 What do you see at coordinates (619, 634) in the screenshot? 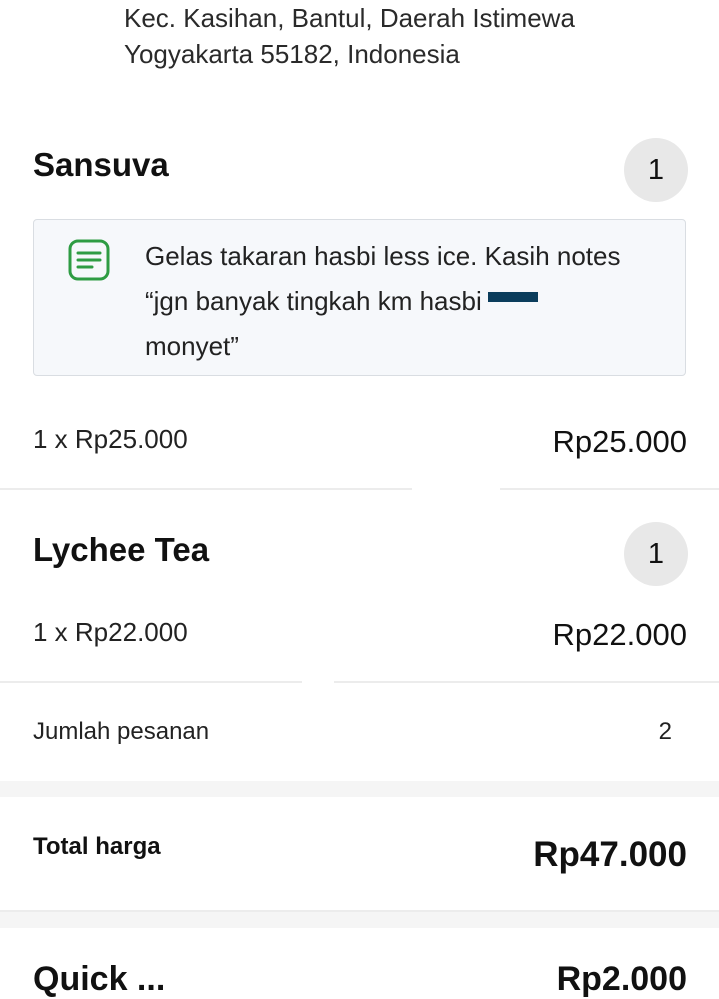
I see `item-total-price: Rp22.000` at bounding box center [619, 634].